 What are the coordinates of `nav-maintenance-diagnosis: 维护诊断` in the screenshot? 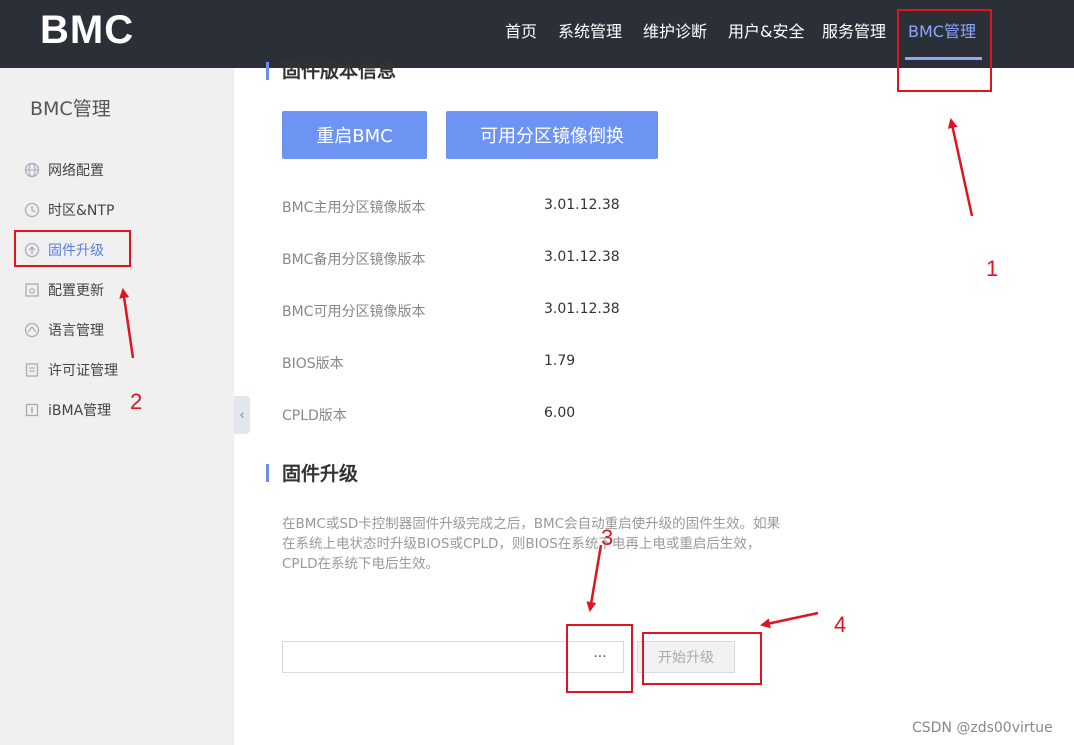 It's located at (675, 30).